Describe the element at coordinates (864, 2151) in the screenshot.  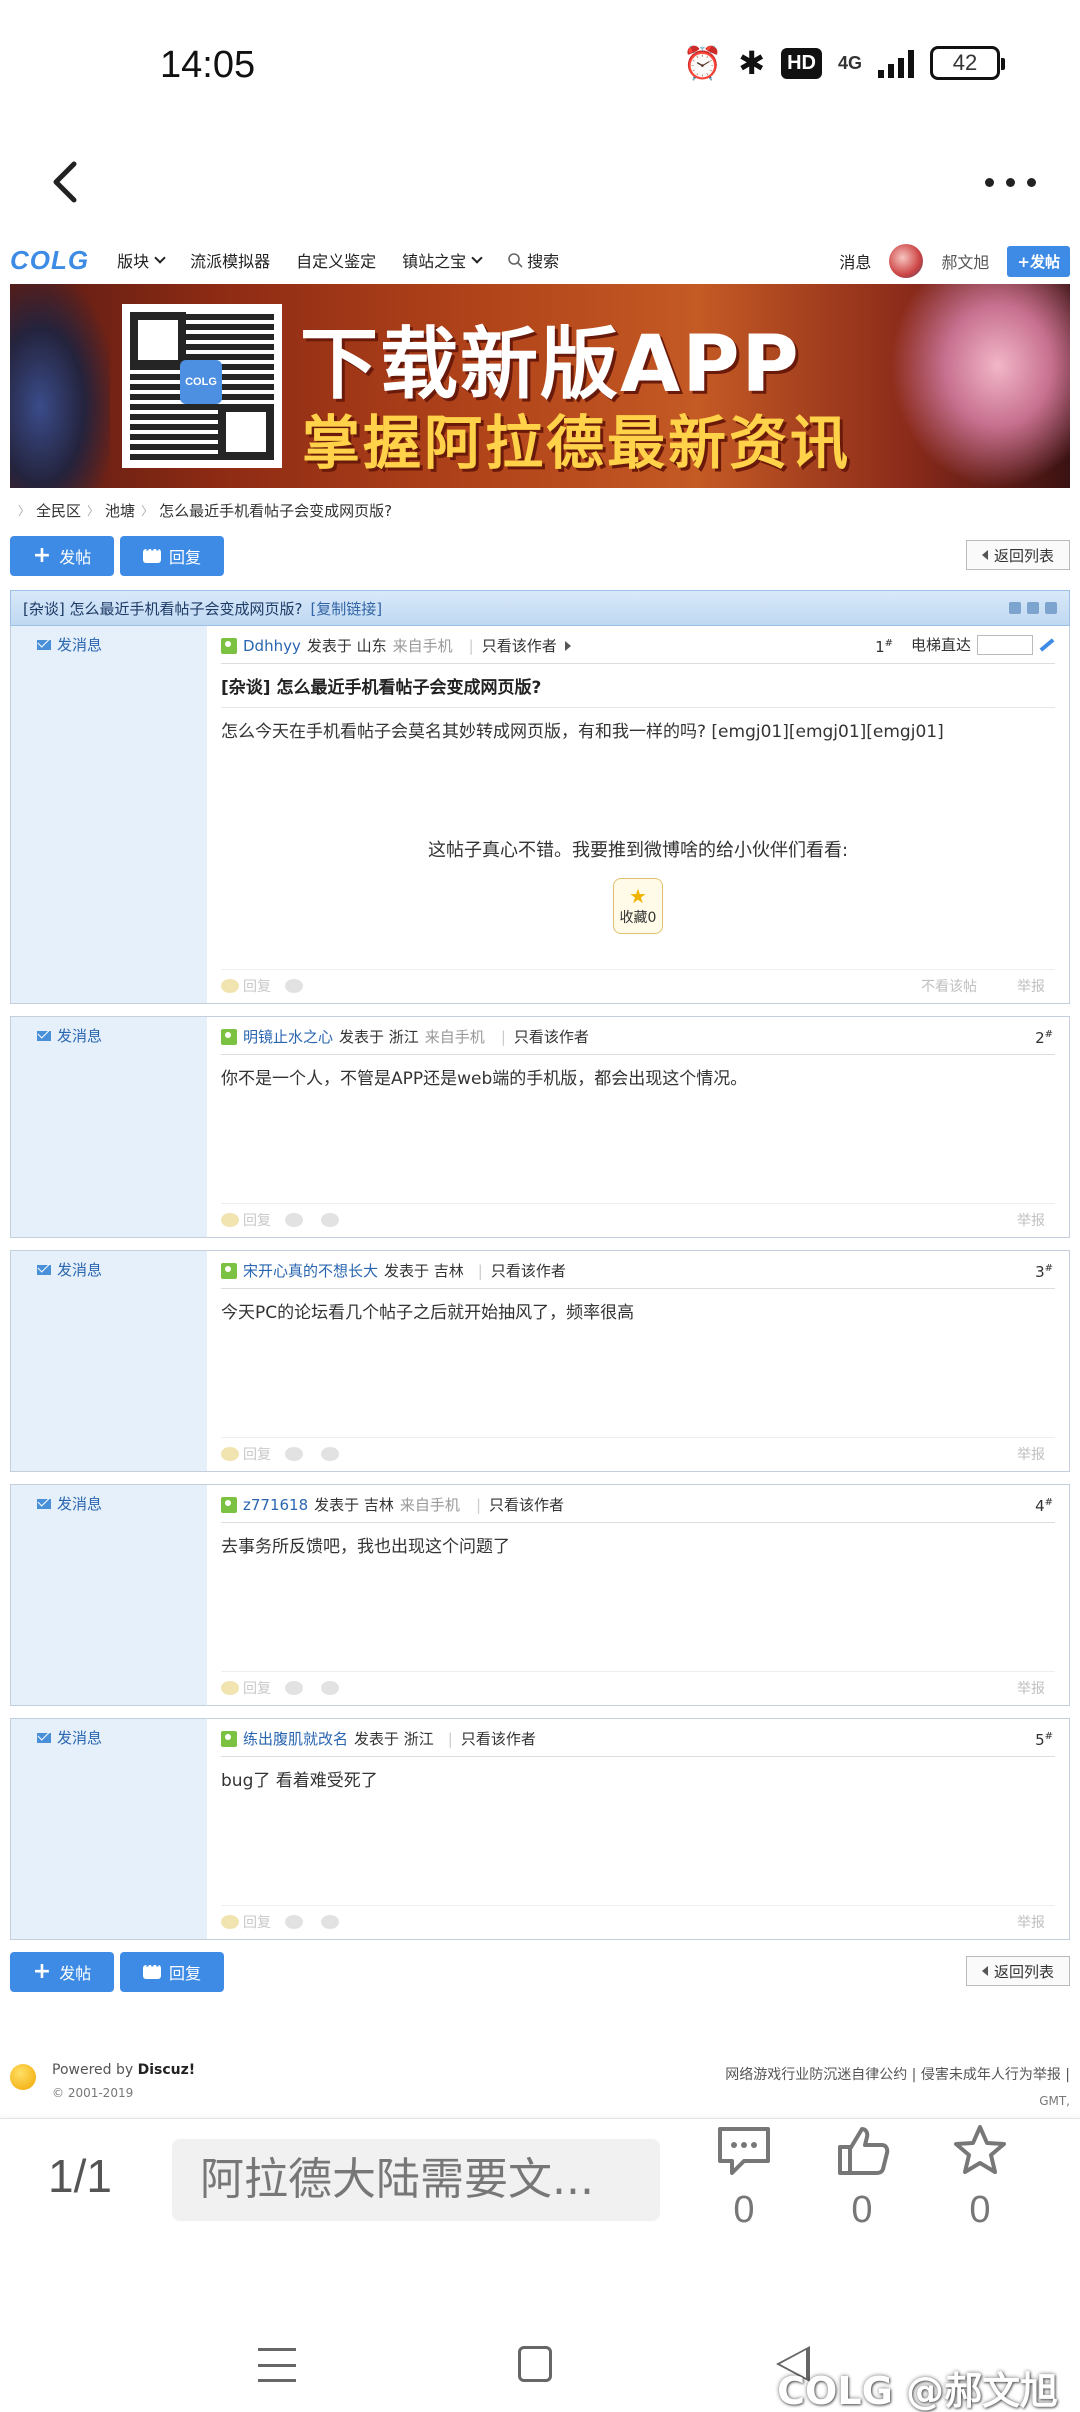
I see `thumbs-up-icon` at that location.